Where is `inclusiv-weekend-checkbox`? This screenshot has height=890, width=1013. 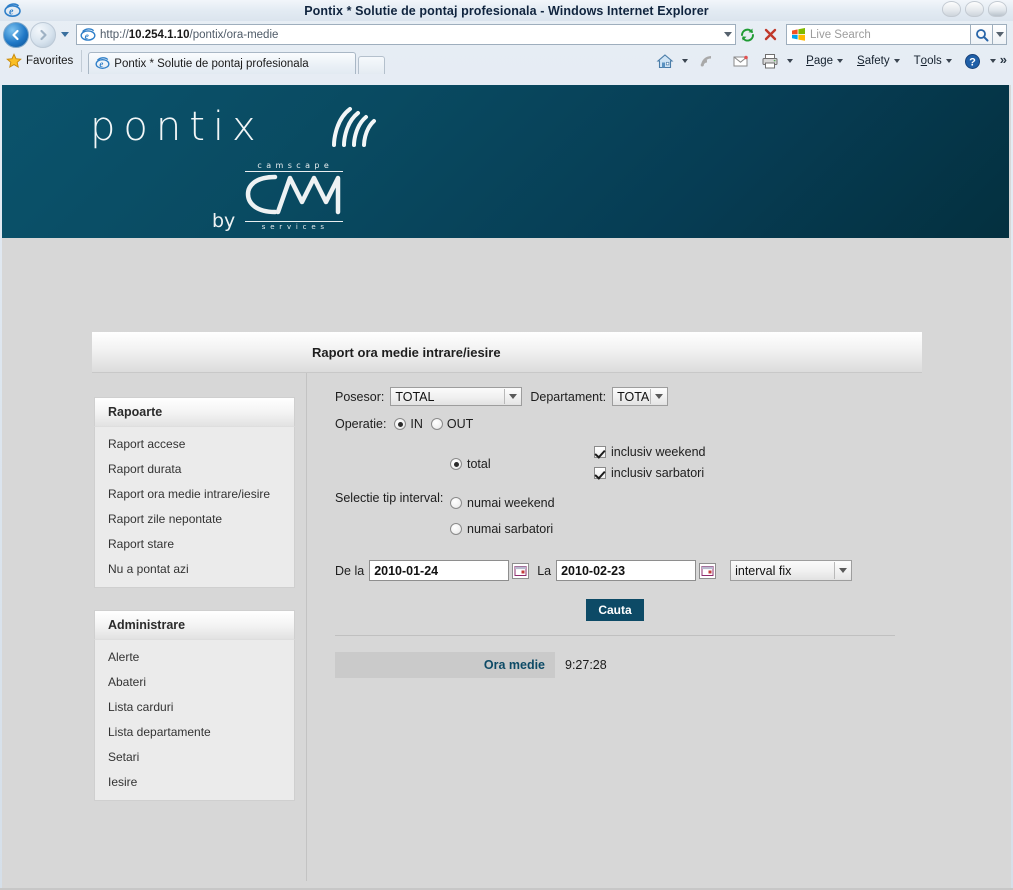
inclusiv-weekend-checkbox is located at coordinates (600, 452).